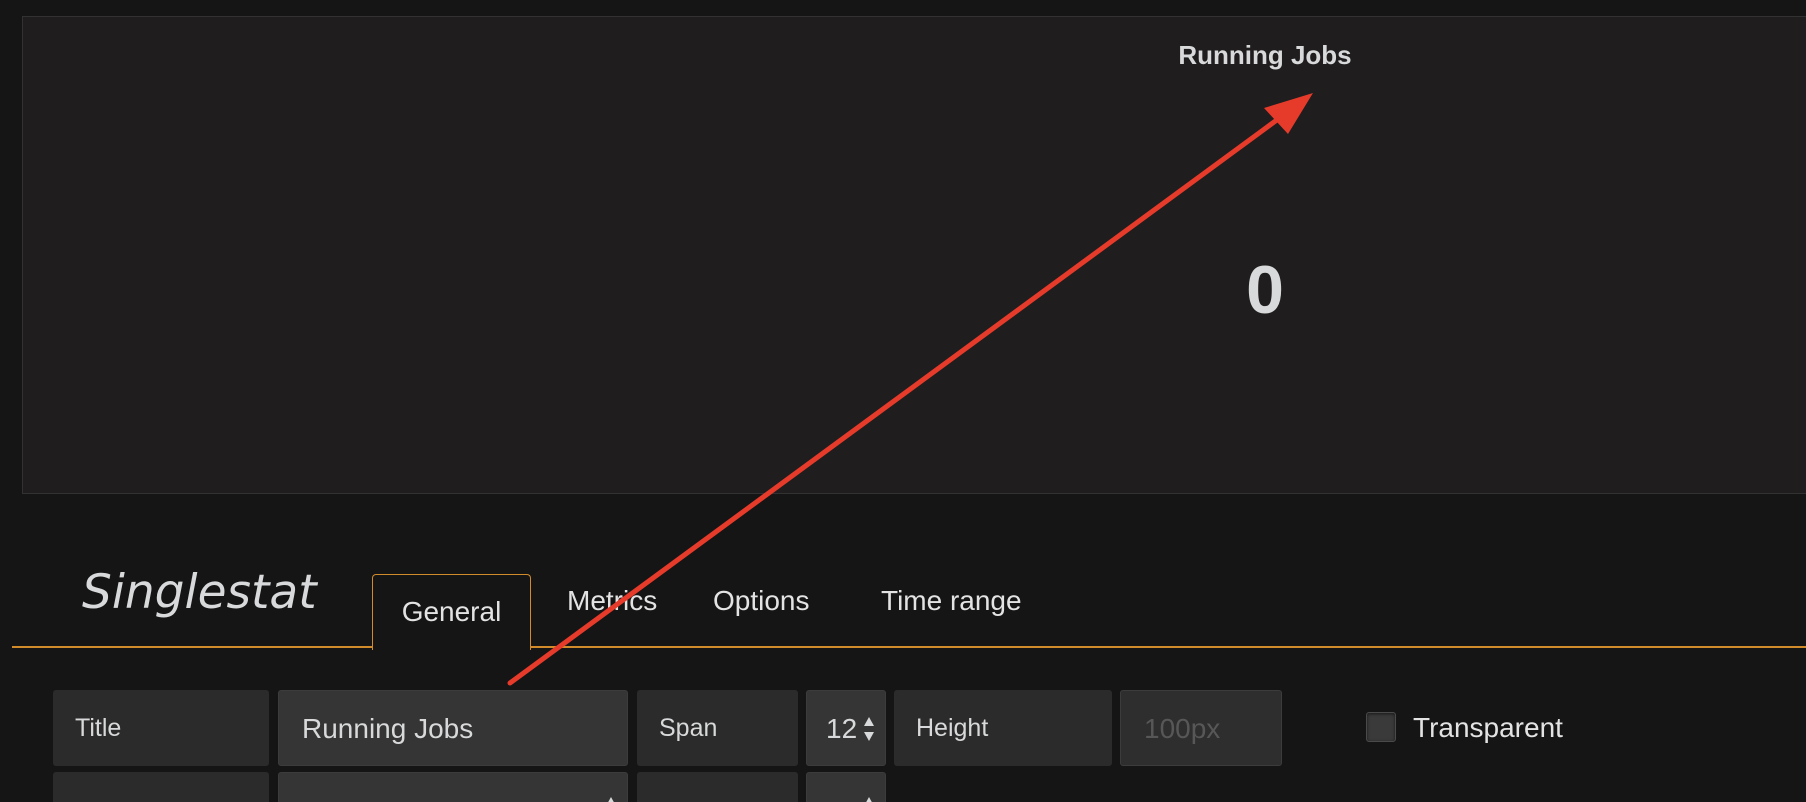 The image size is (1806, 802). What do you see at coordinates (1003, 728) in the screenshot?
I see `height-label: Height` at bounding box center [1003, 728].